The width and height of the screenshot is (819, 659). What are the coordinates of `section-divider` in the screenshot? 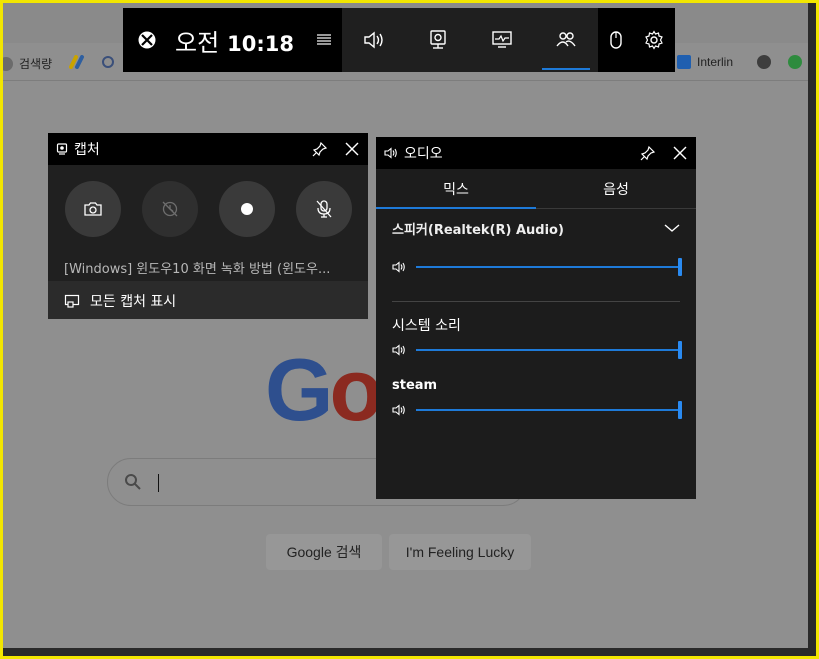 It's located at (536, 301).